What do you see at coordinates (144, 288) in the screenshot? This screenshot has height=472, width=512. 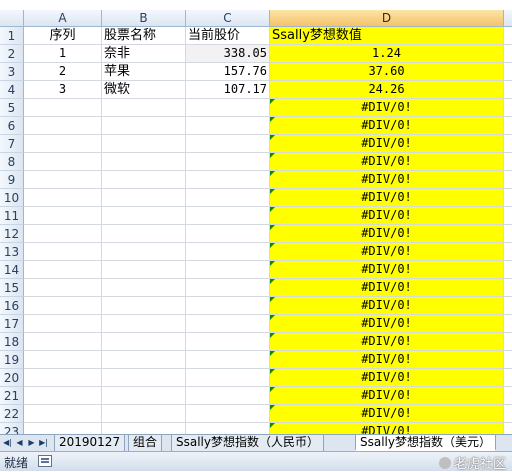 I see `cell-b15` at bounding box center [144, 288].